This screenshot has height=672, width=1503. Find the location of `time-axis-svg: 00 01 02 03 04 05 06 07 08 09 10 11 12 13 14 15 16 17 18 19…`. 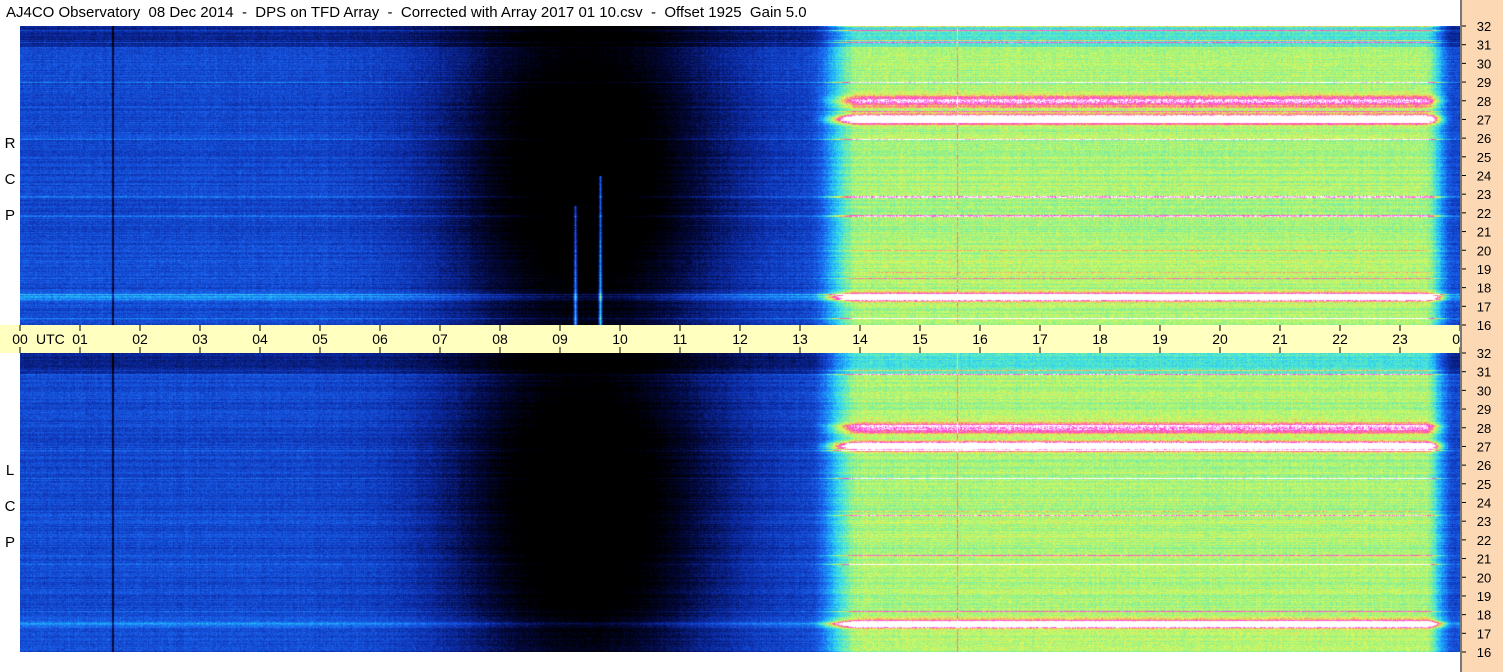

time-axis-svg: 00 01 02 03 04 05 06 07 08 09 10 11 12 13 14 15 16 17 18 19… is located at coordinates (736, 339).